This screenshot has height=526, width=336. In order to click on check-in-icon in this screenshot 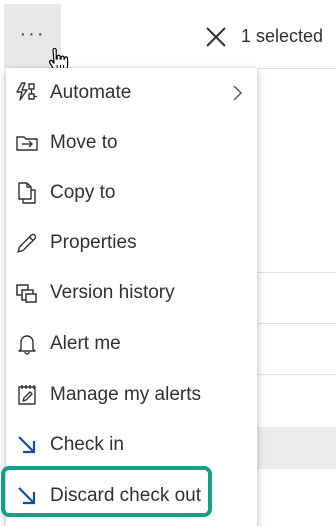, I will do `click(27, 445)`.